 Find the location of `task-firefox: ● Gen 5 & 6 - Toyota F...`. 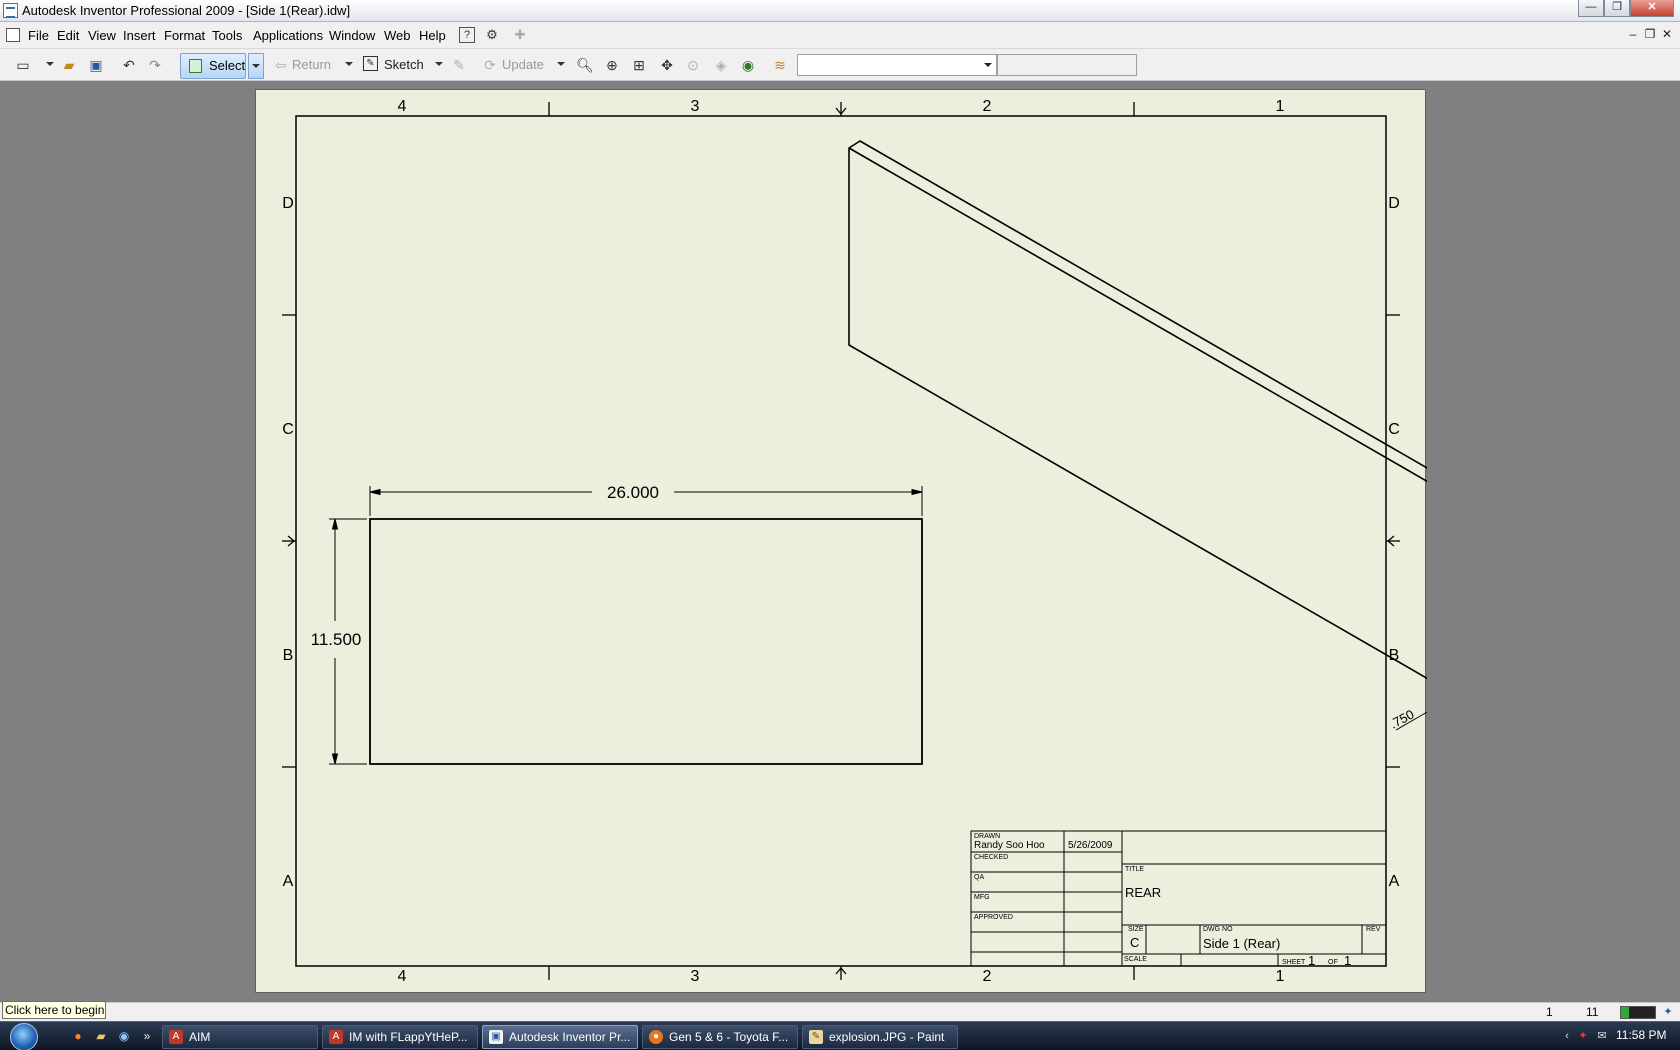

task-firefox: ● Gen 5 & 6 - Toyota F... is located at coordinates (720, 1037).